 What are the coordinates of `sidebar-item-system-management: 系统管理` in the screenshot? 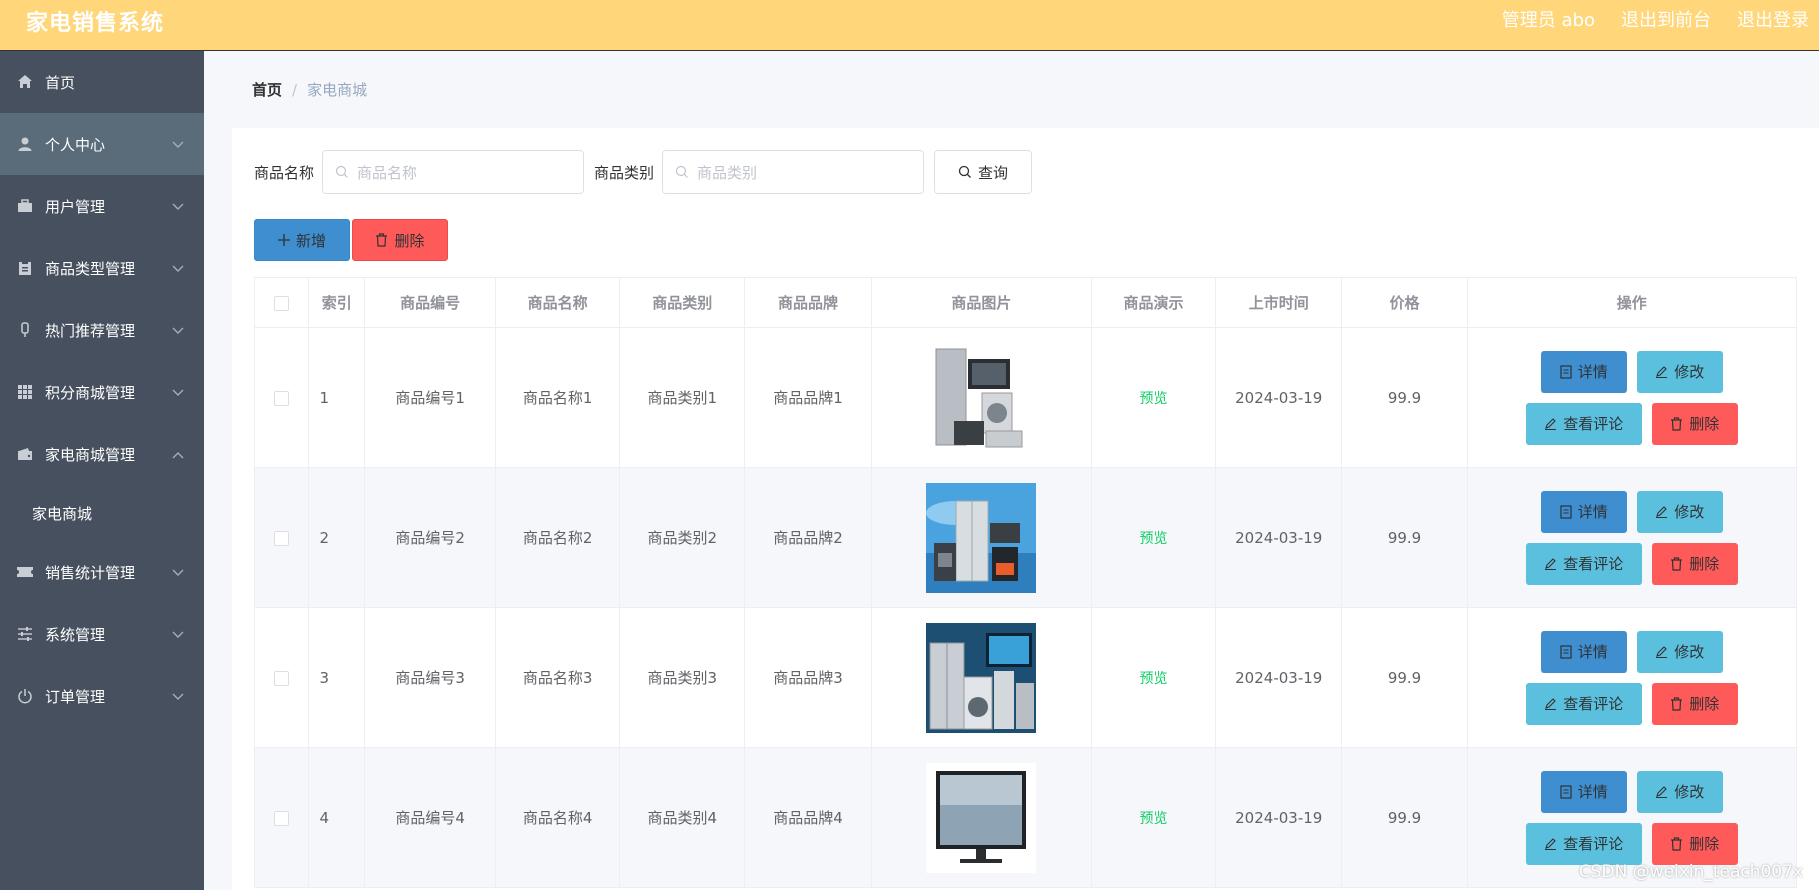 It's located at (102, 634).